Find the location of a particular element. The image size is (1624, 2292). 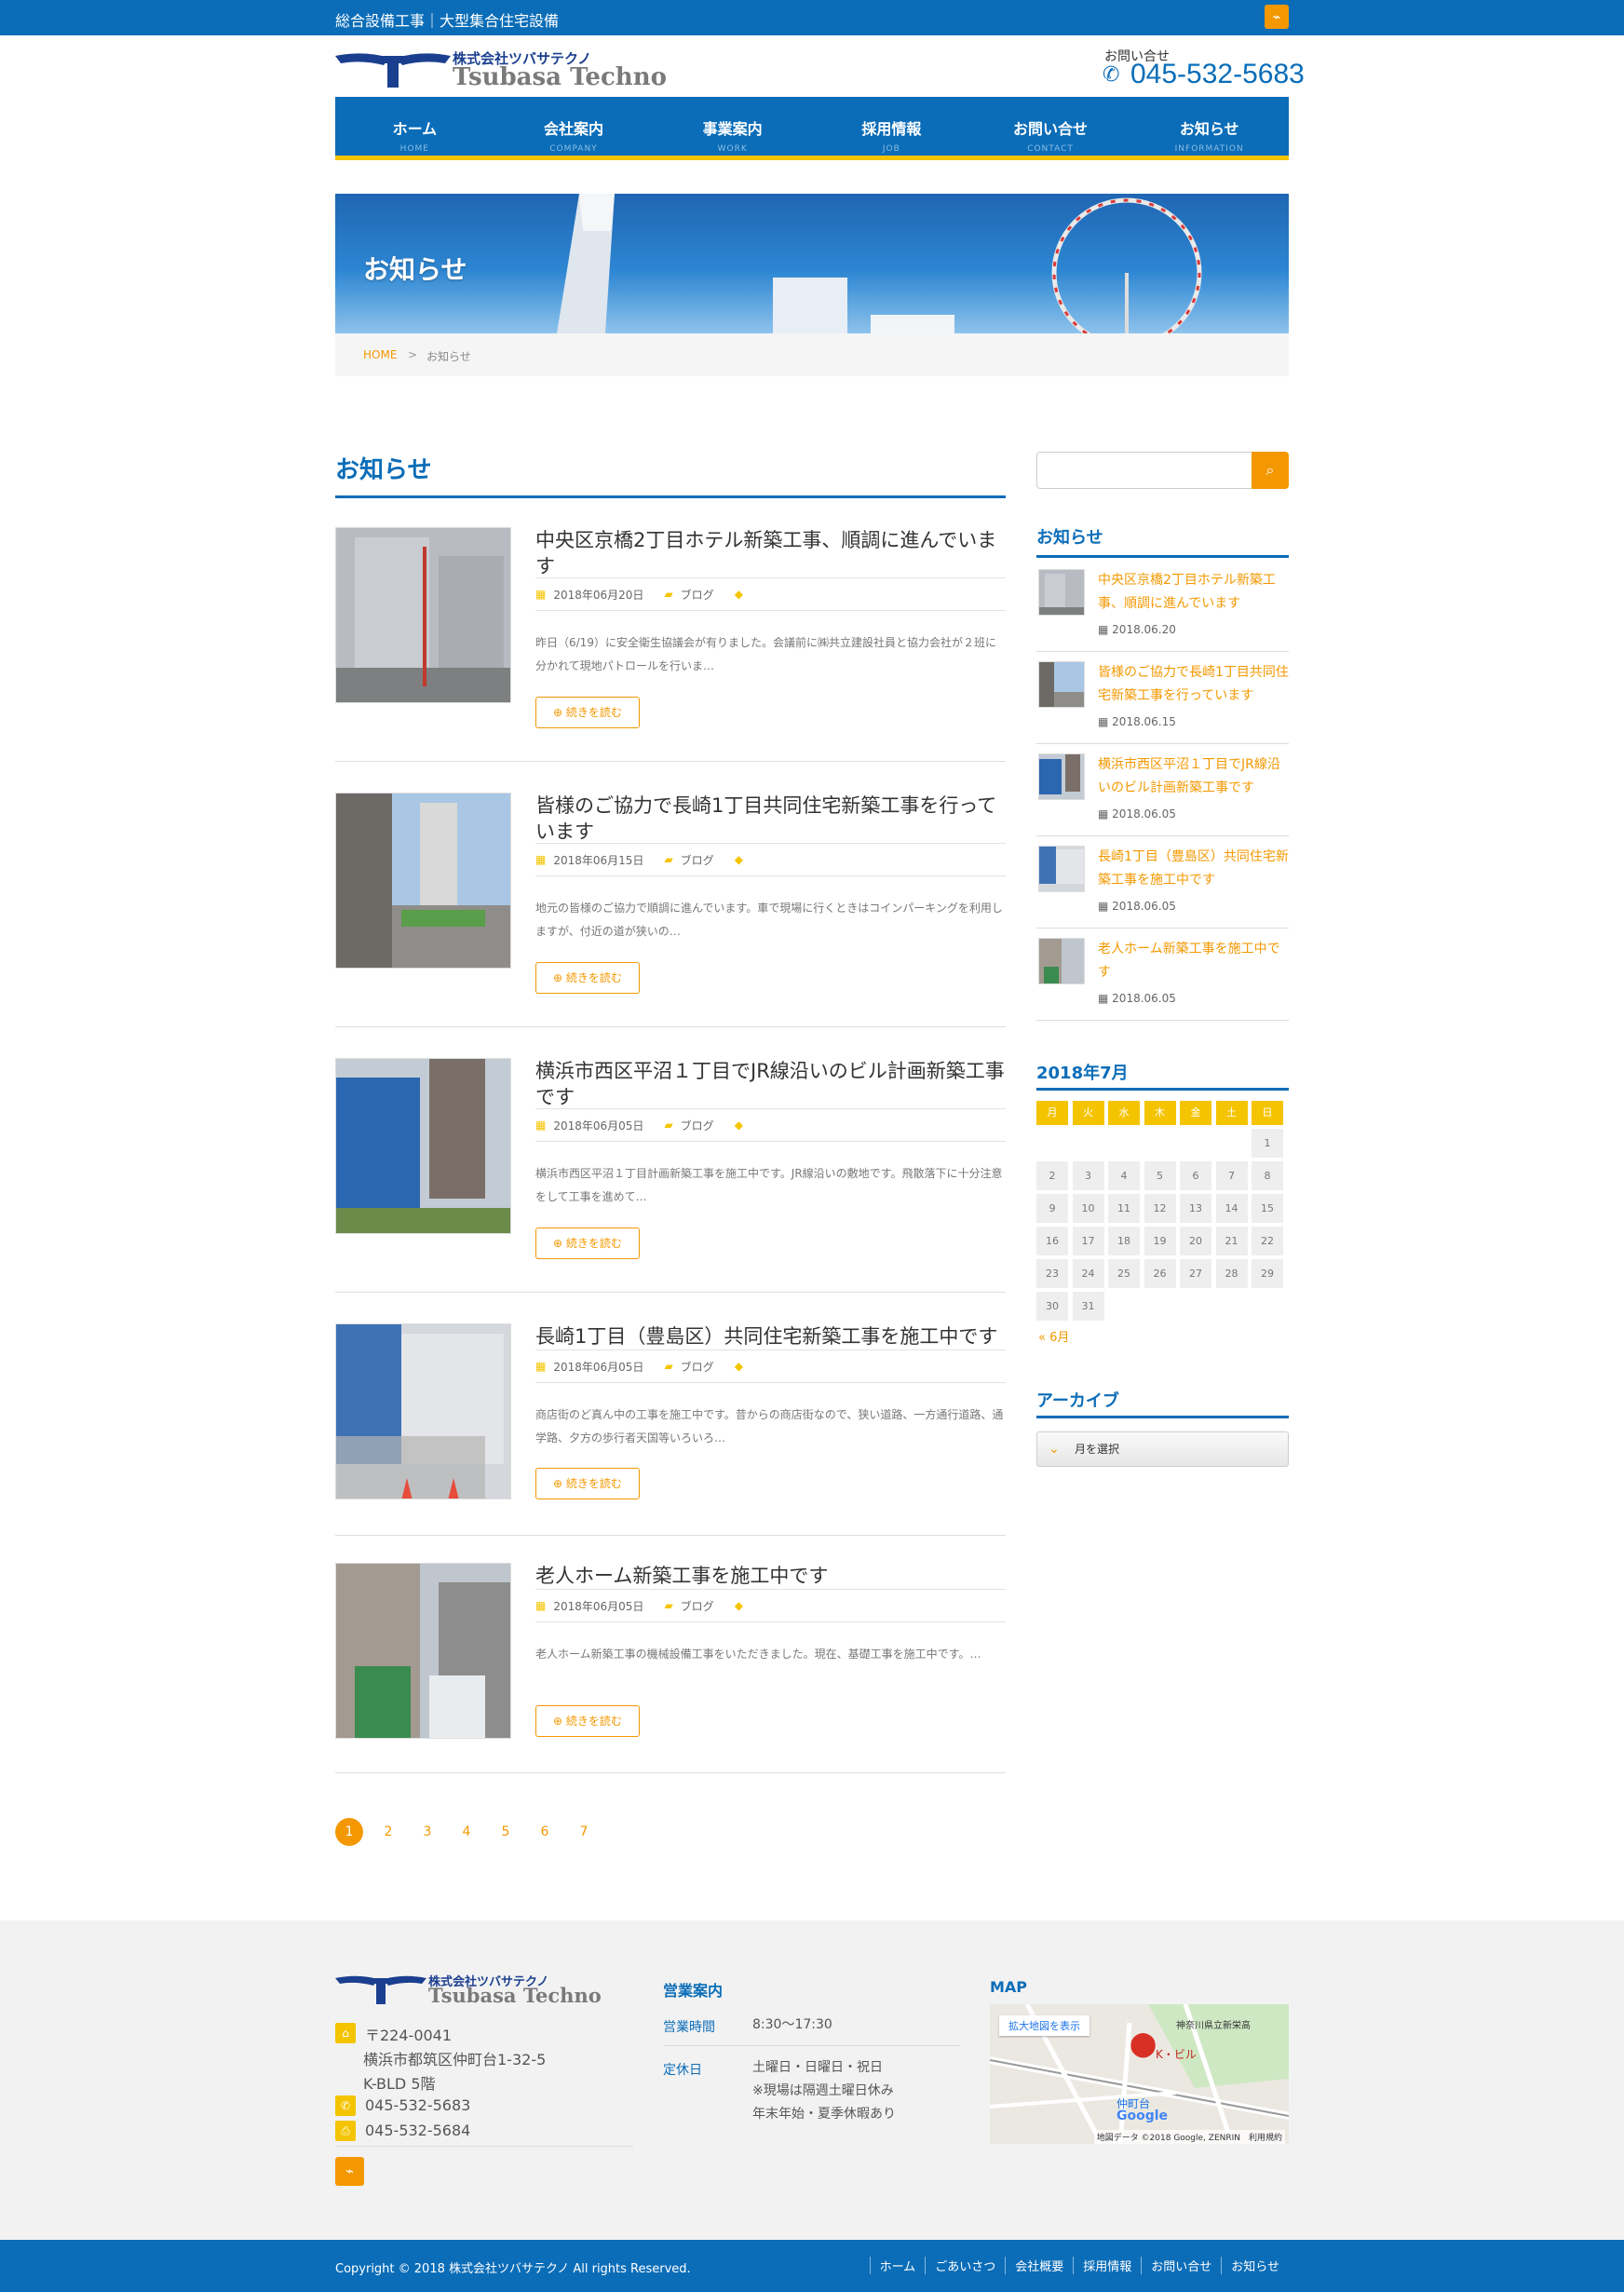

nav-work: 事業案内 WORK is located at coordinates (732, 126).